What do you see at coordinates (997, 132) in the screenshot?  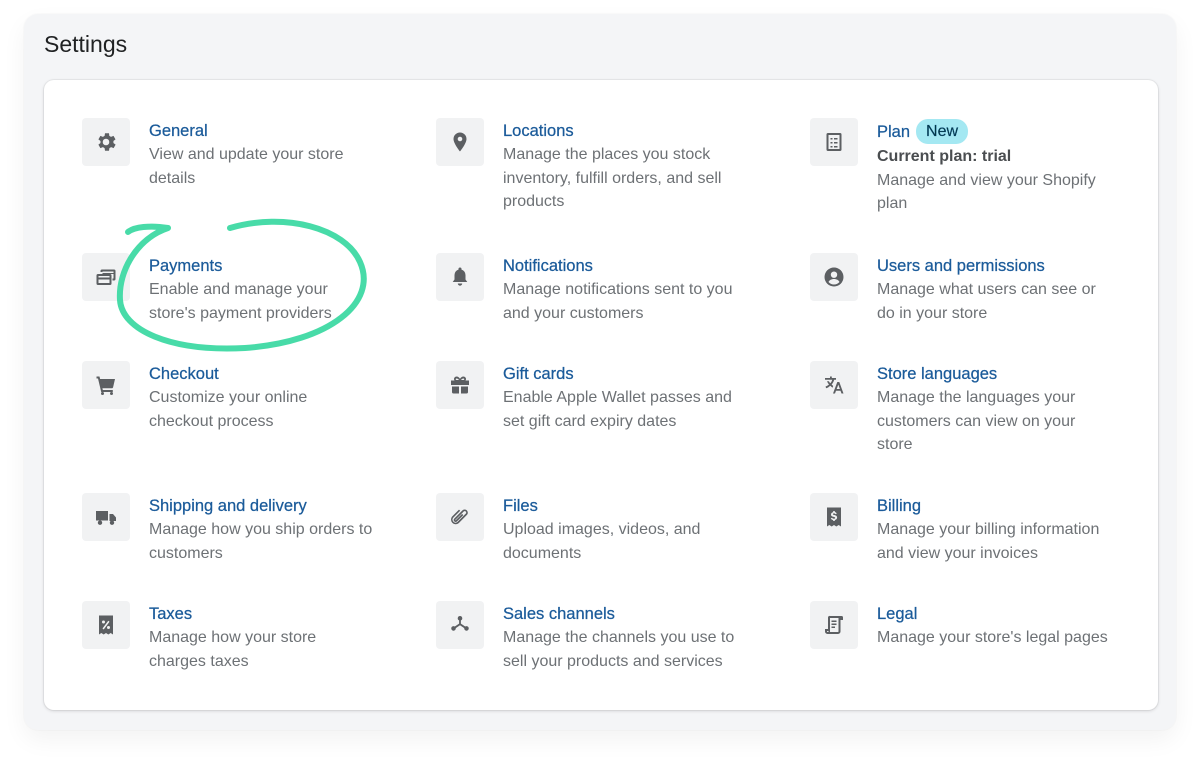 I see `setting-title-row: Plan New` at bounding box center [997, 132].